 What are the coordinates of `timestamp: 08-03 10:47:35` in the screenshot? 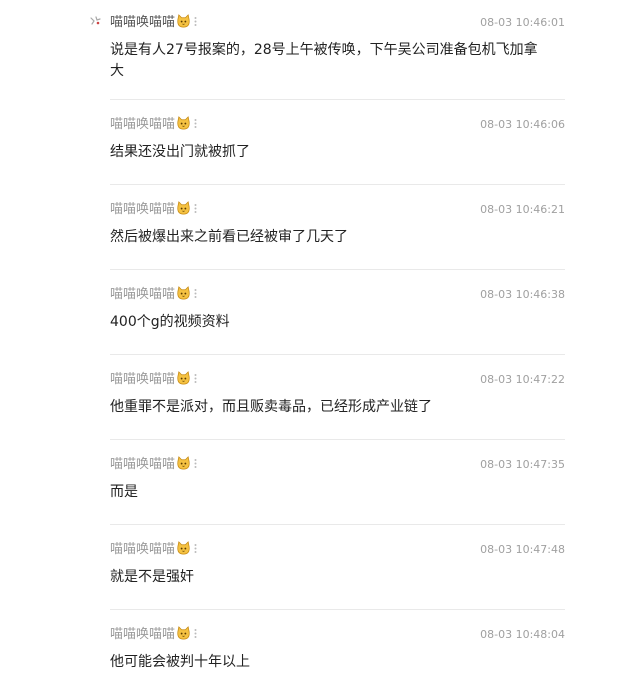 It's located at (522, 464).